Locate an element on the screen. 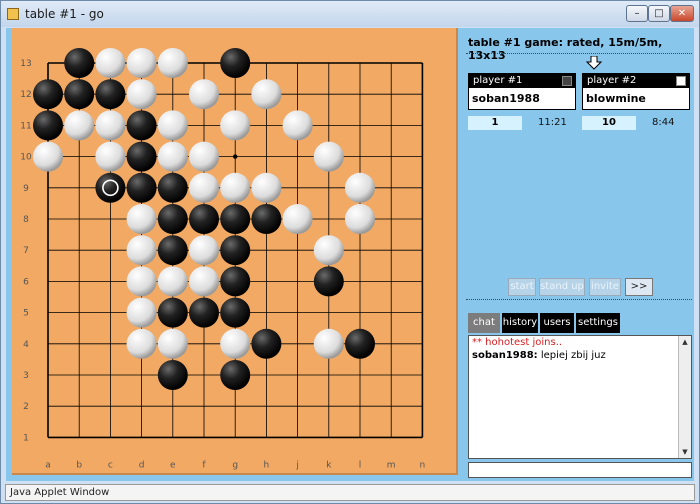 This screenshot has height=504, width=700. player1-label: player #1 is located at coordinates (498, 80).